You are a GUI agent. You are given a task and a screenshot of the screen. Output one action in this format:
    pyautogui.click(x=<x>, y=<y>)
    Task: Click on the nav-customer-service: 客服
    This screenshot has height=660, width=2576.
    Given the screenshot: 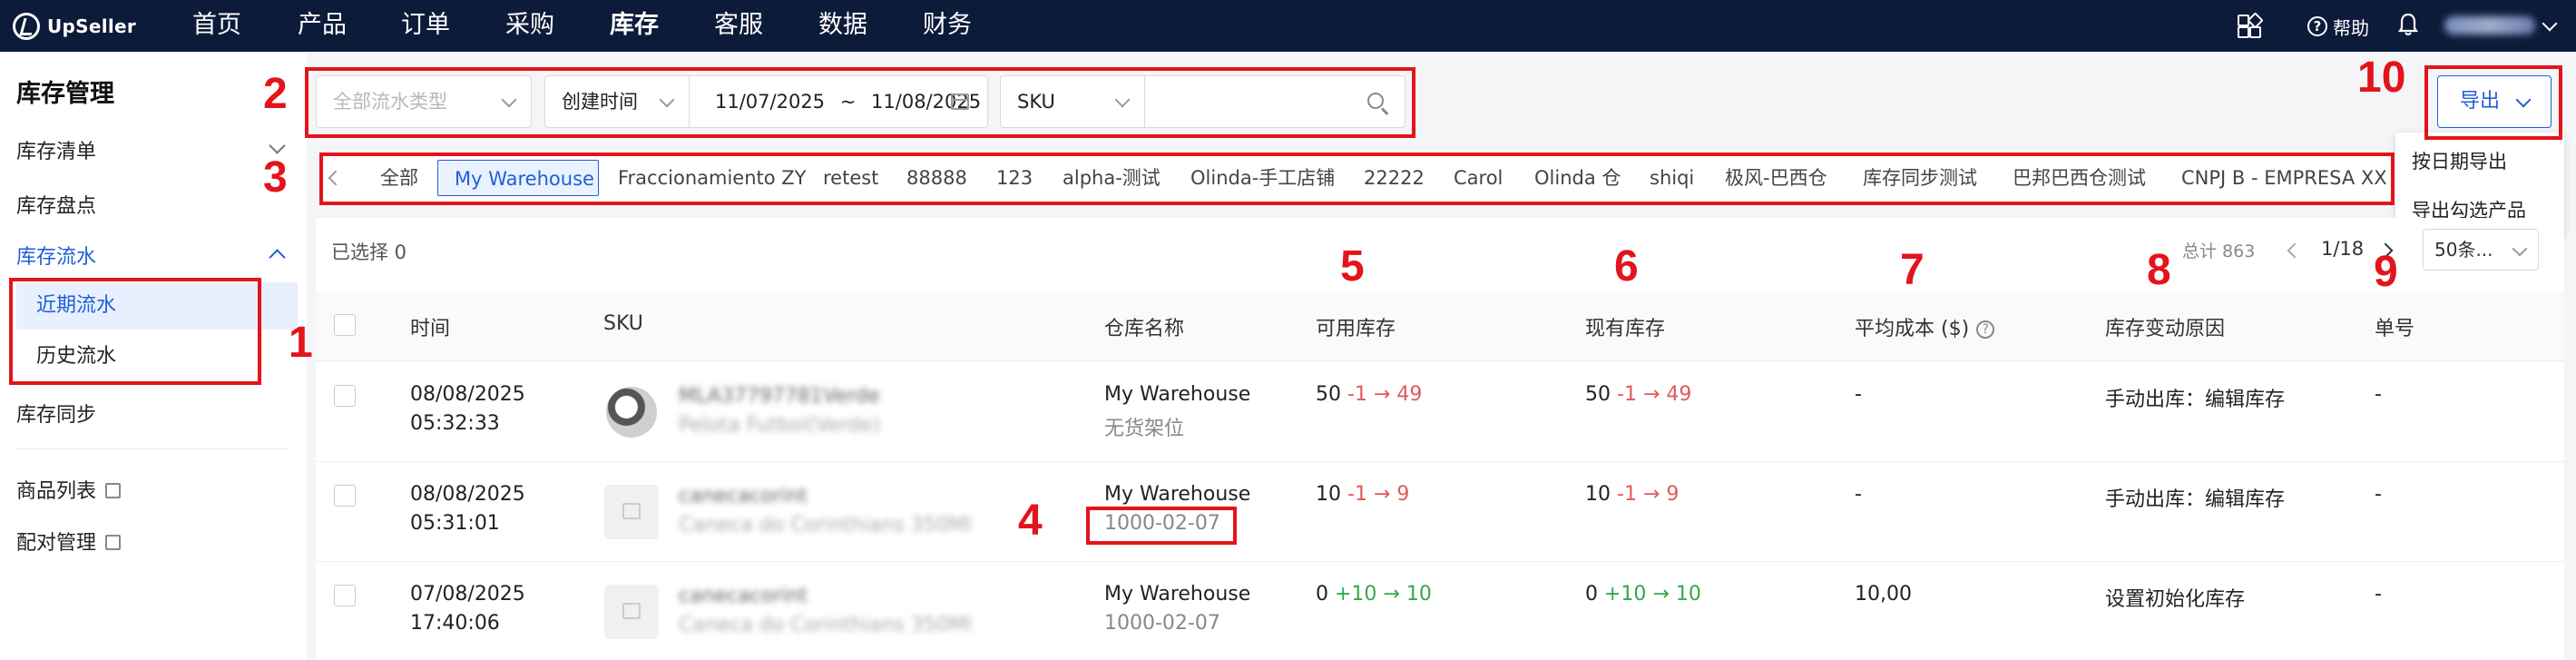 What is the action you would take?
    pyautogui.click(x=738, y=26)
    